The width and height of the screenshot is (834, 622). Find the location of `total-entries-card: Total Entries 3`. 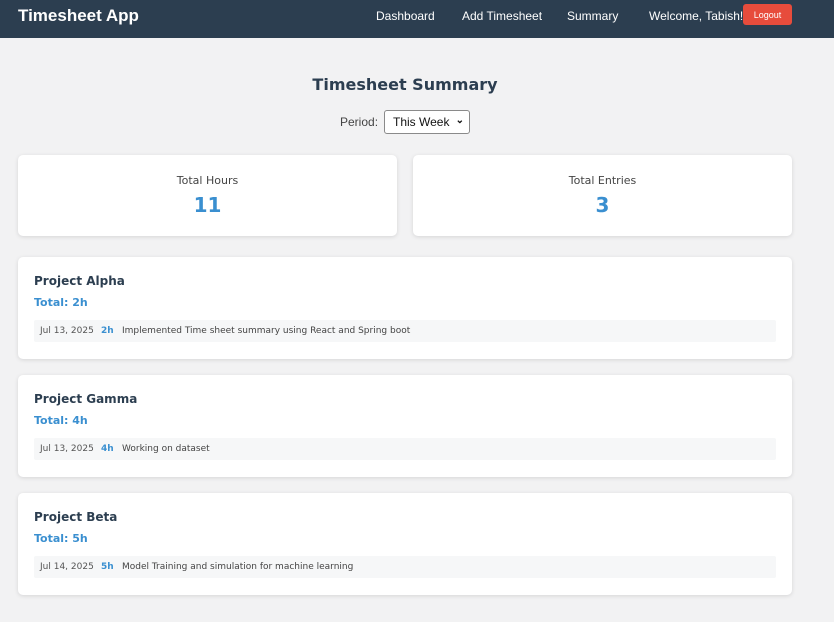

total-entries-card: Total Entries 3 is located at coordinates (602, 195).